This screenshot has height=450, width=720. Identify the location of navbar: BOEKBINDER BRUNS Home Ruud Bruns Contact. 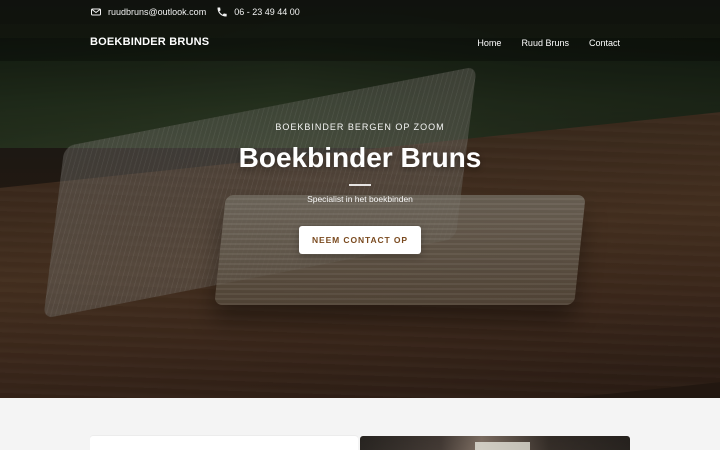
(360, 42).